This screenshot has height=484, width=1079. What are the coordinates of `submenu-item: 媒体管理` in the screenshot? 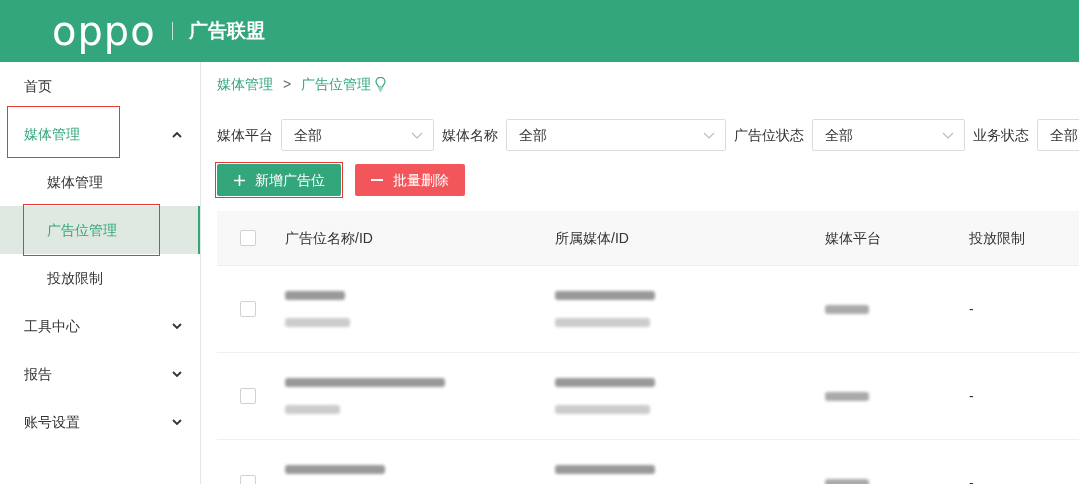 It's located at (100, 182).